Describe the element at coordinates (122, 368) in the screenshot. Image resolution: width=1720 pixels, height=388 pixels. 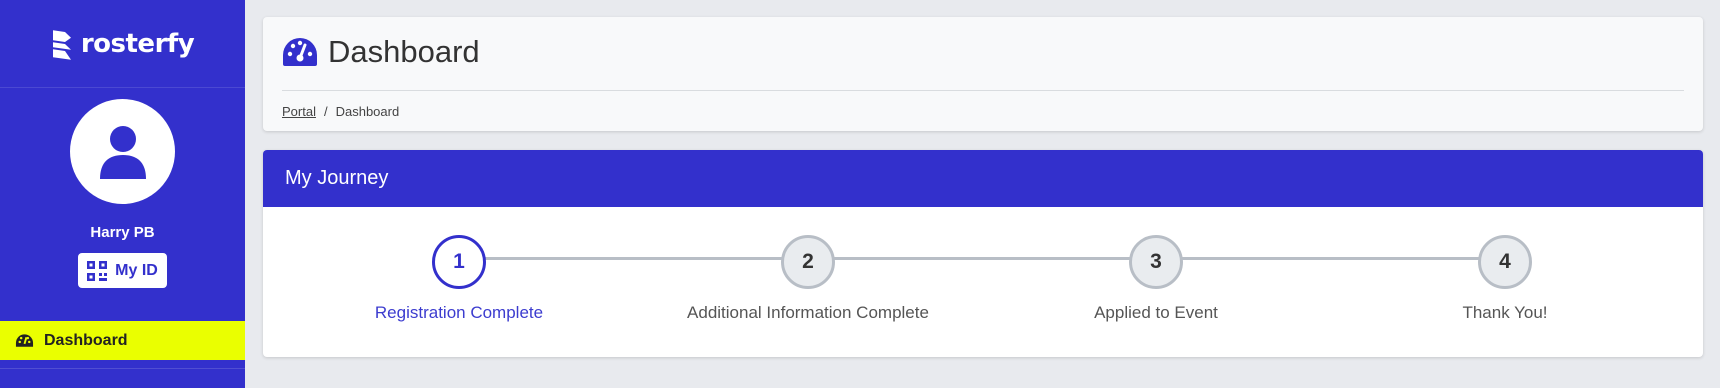
I see `nav-divider` at that location.